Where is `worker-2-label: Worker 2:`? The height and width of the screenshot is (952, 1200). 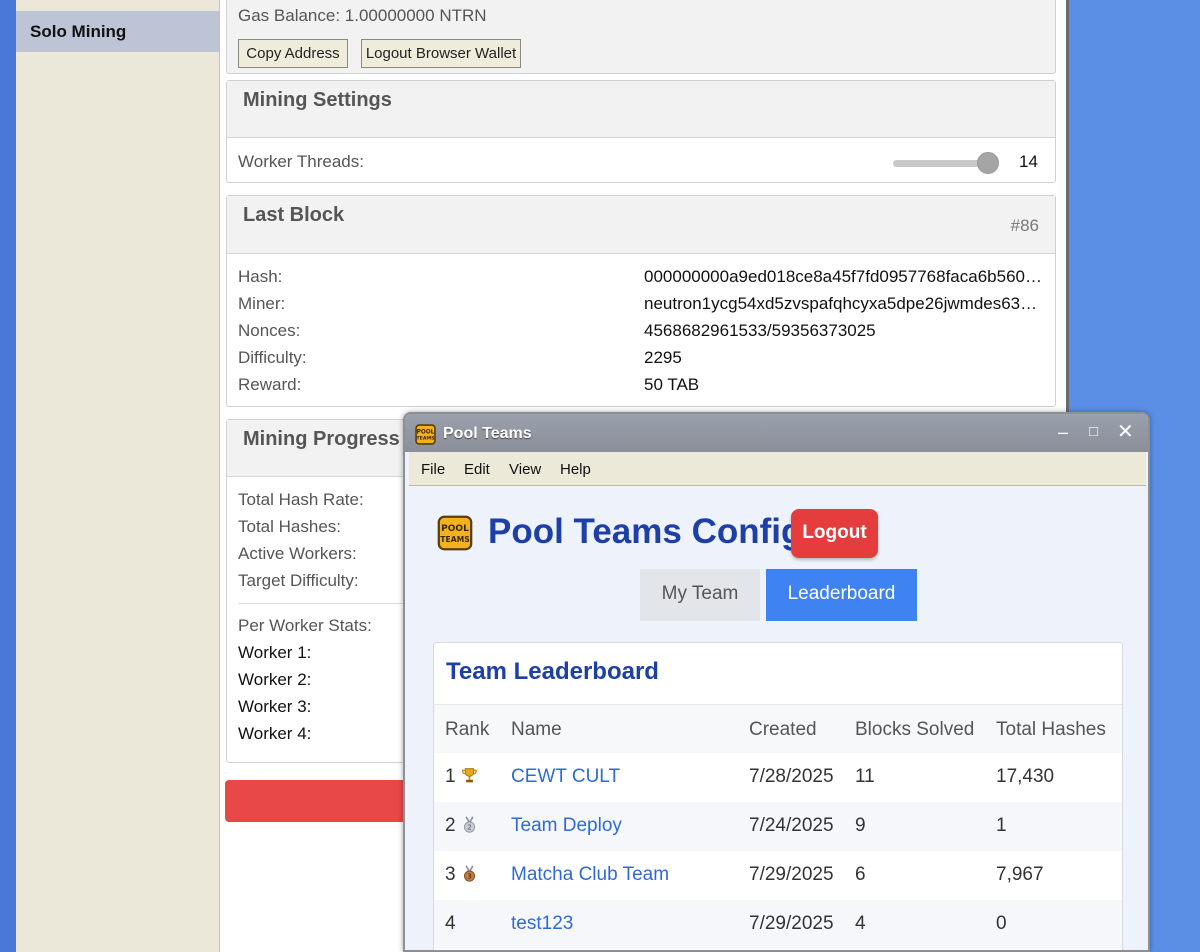
worker-2-label: Worker 2: is located at coordinates (275, 679).